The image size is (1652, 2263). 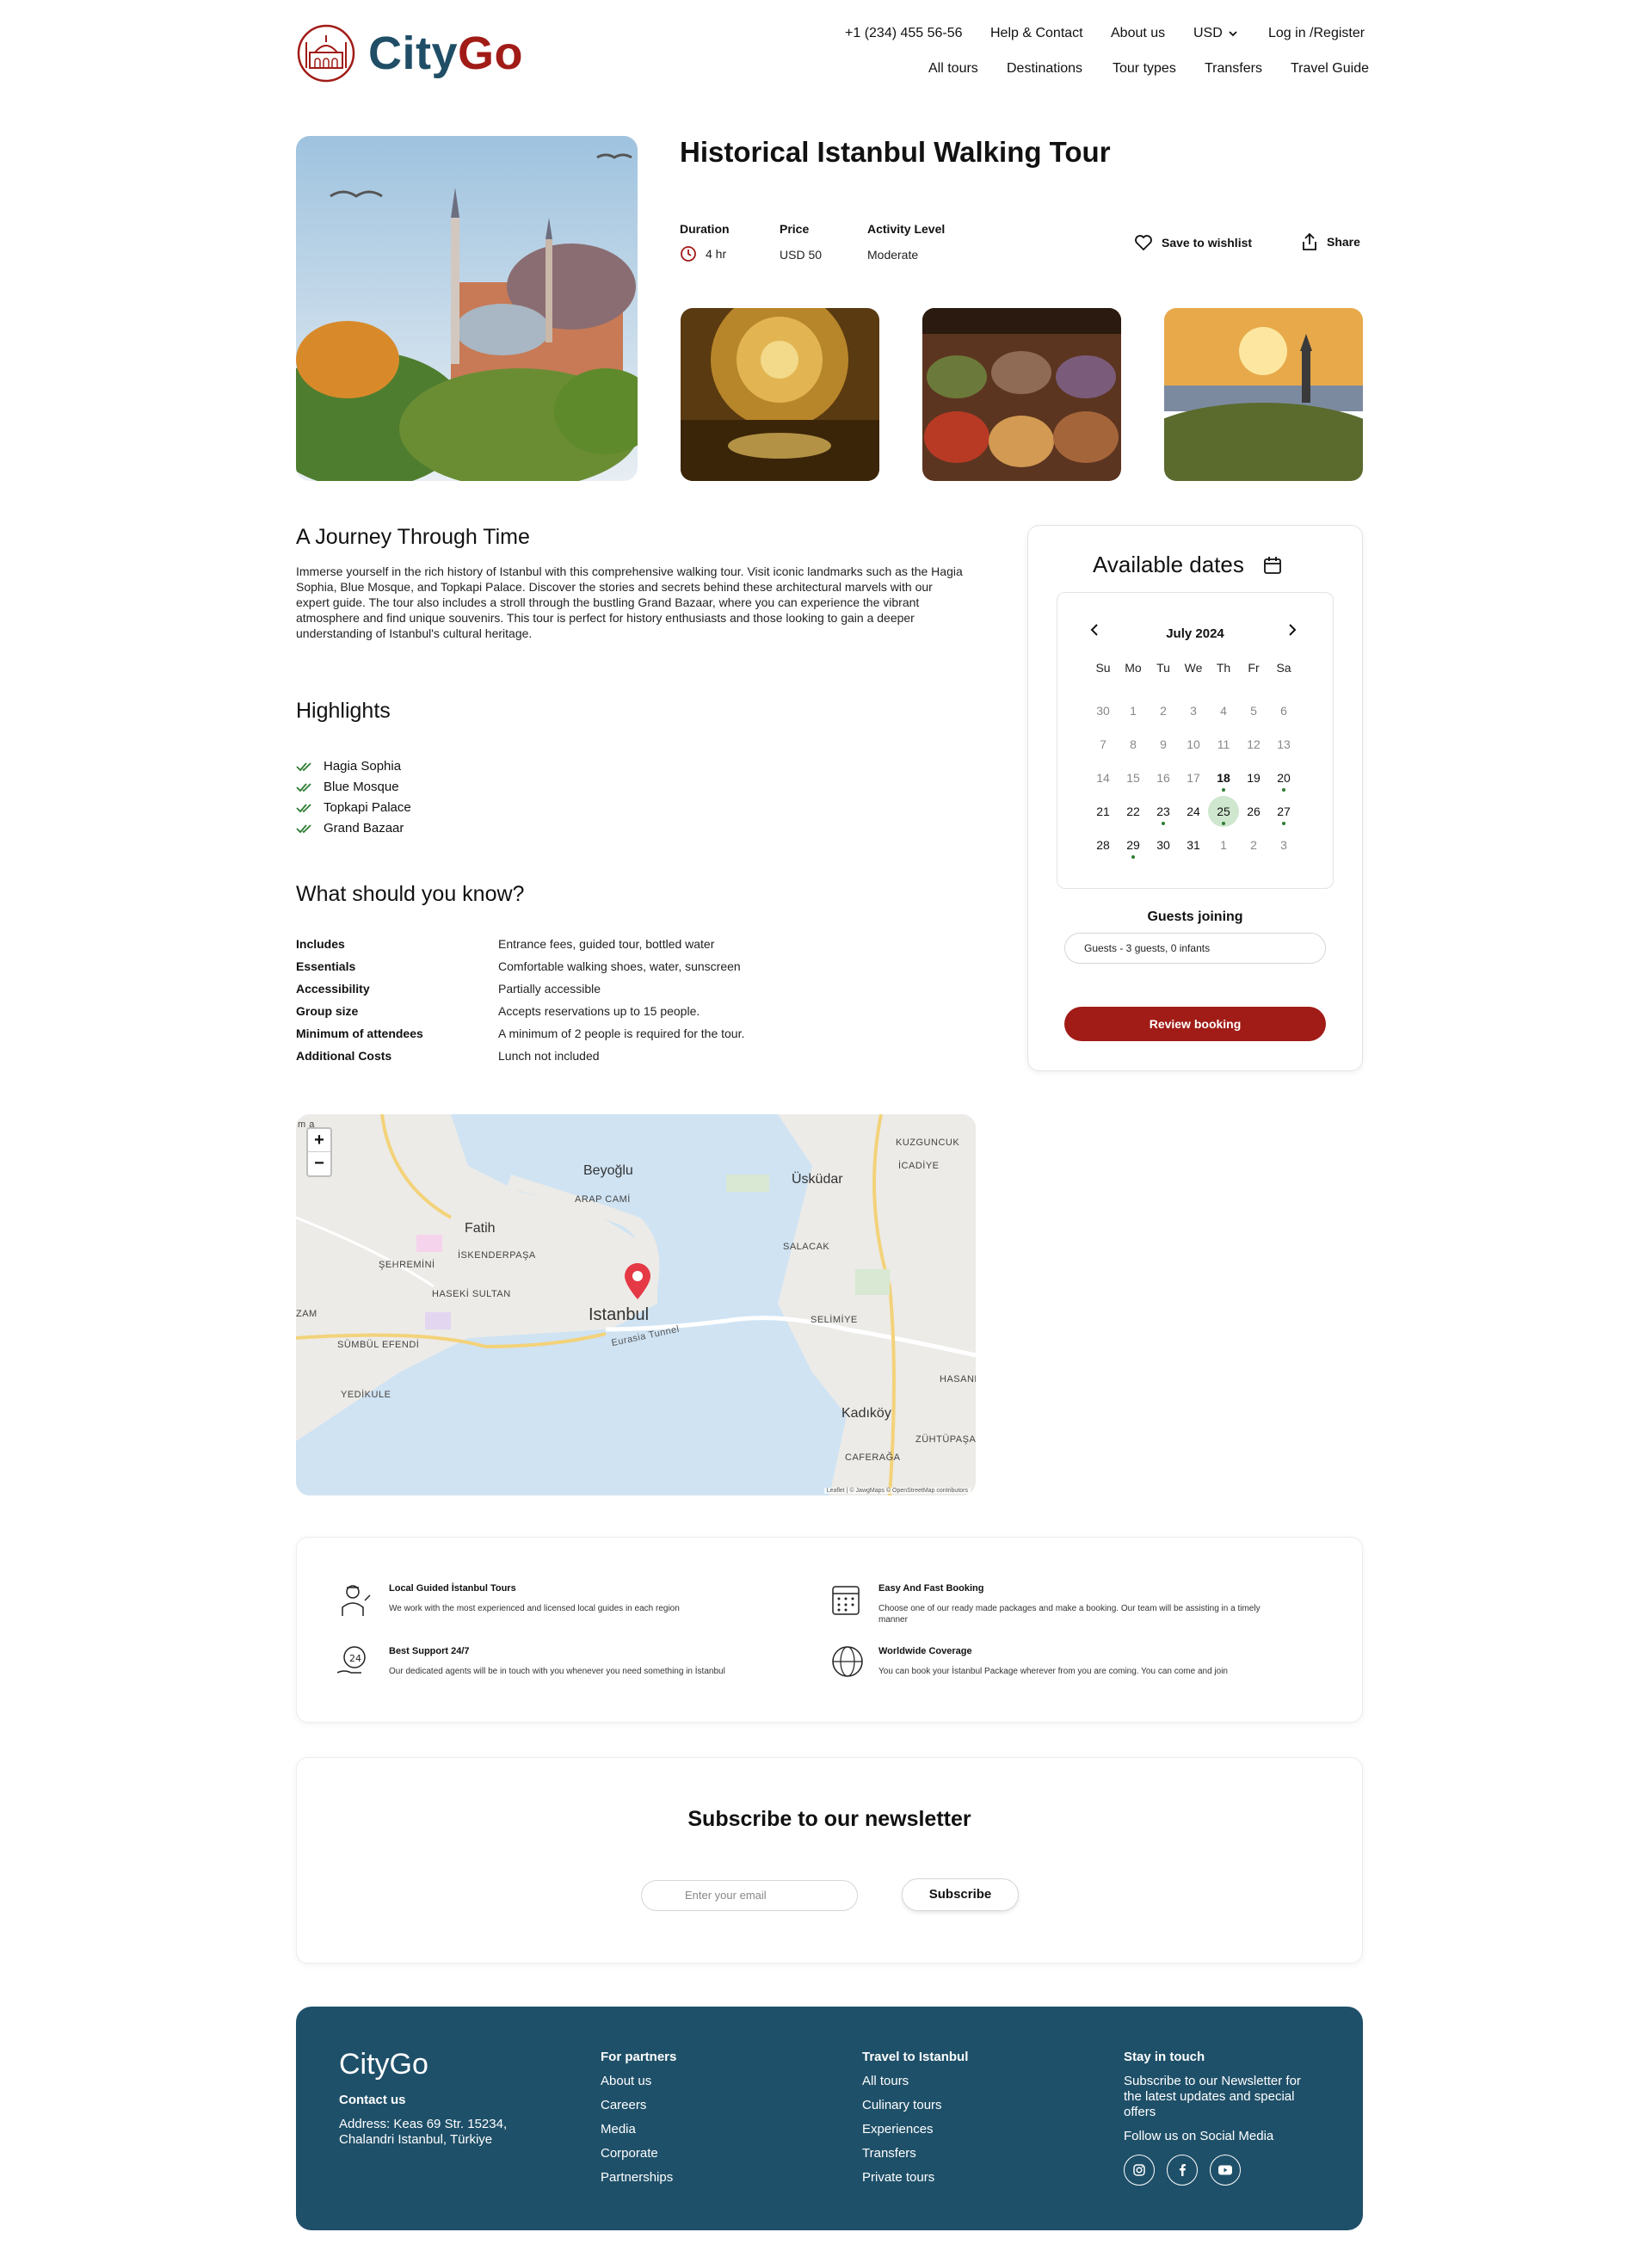 I want to click on location-pin-icon, so click(x=637, y=1281).